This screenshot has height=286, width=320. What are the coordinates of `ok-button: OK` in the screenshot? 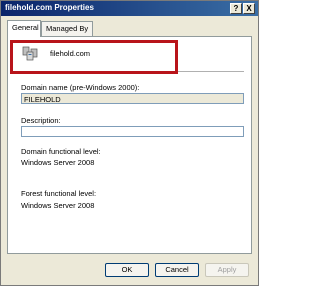 It's located at (127, 270).